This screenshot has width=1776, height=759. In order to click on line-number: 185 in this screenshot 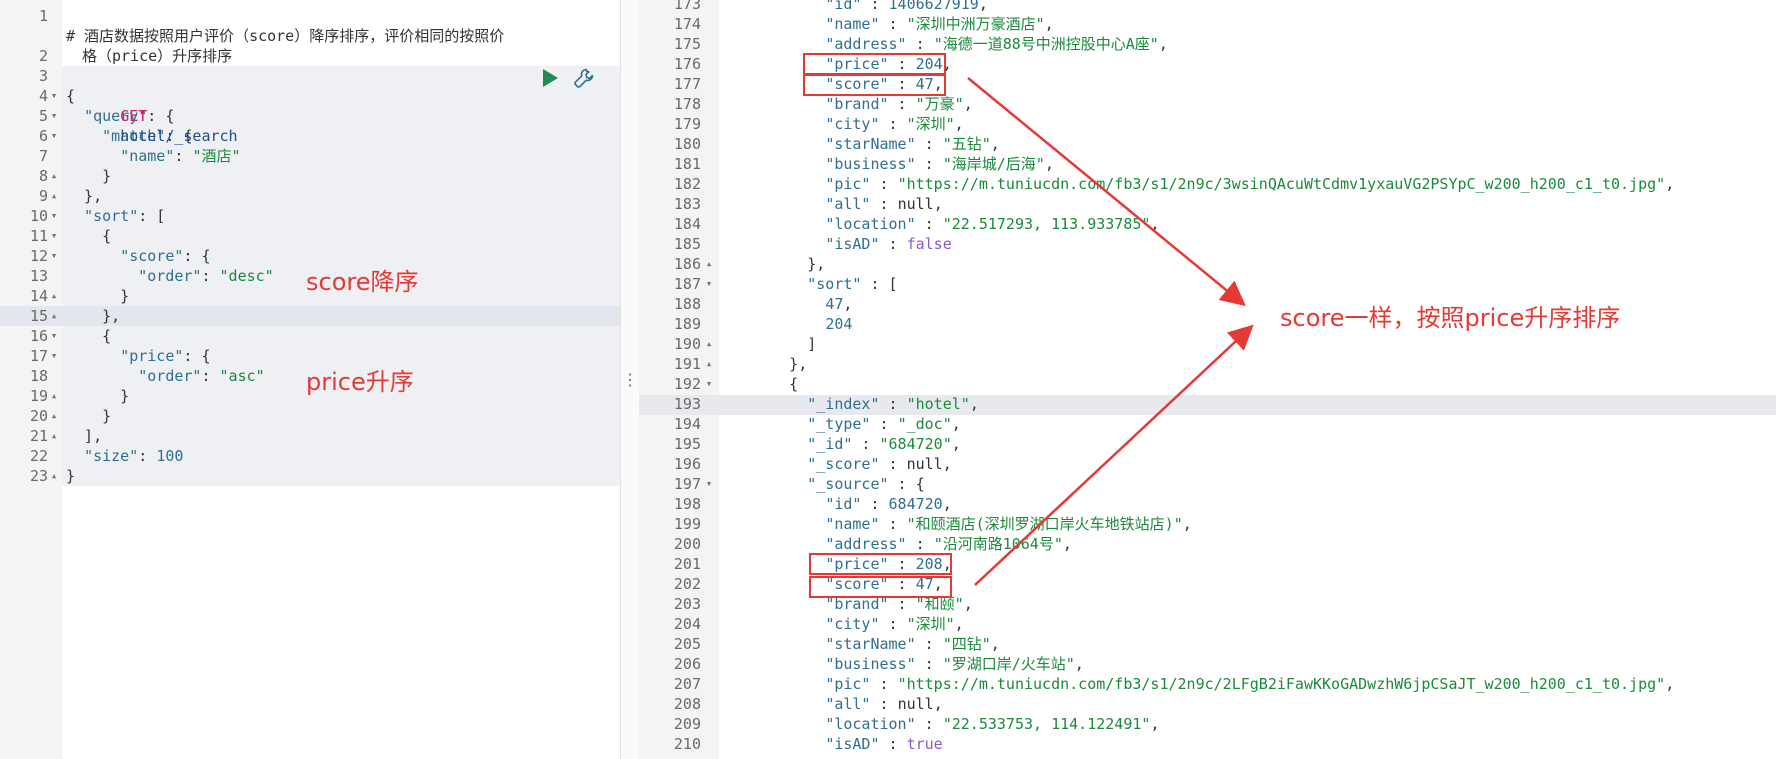, I will do `click(687, 244)`.